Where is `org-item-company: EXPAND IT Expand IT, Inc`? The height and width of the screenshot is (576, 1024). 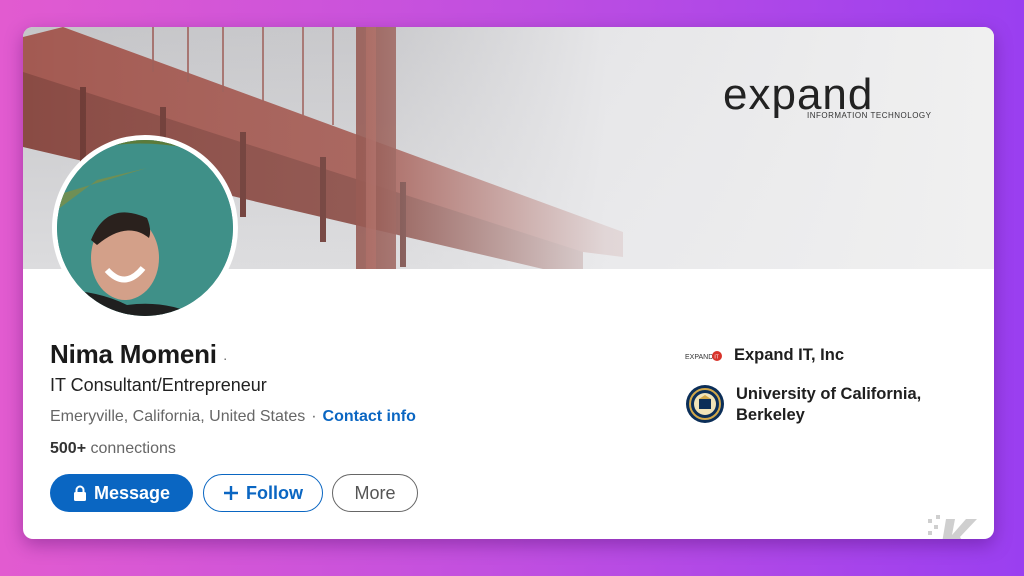
org-item-company: EXPAND IT Expand IT, Inc is located at coordinates (814, 355).